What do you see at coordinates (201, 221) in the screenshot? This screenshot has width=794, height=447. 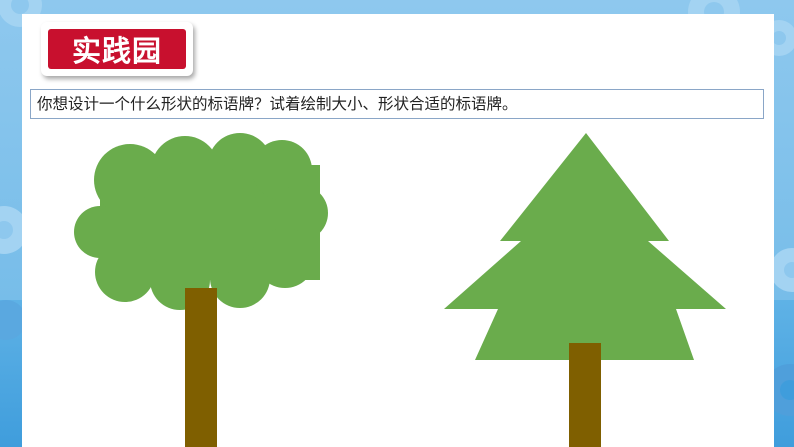 I see `round-tree-canopy` at bounding box center [201, 221].